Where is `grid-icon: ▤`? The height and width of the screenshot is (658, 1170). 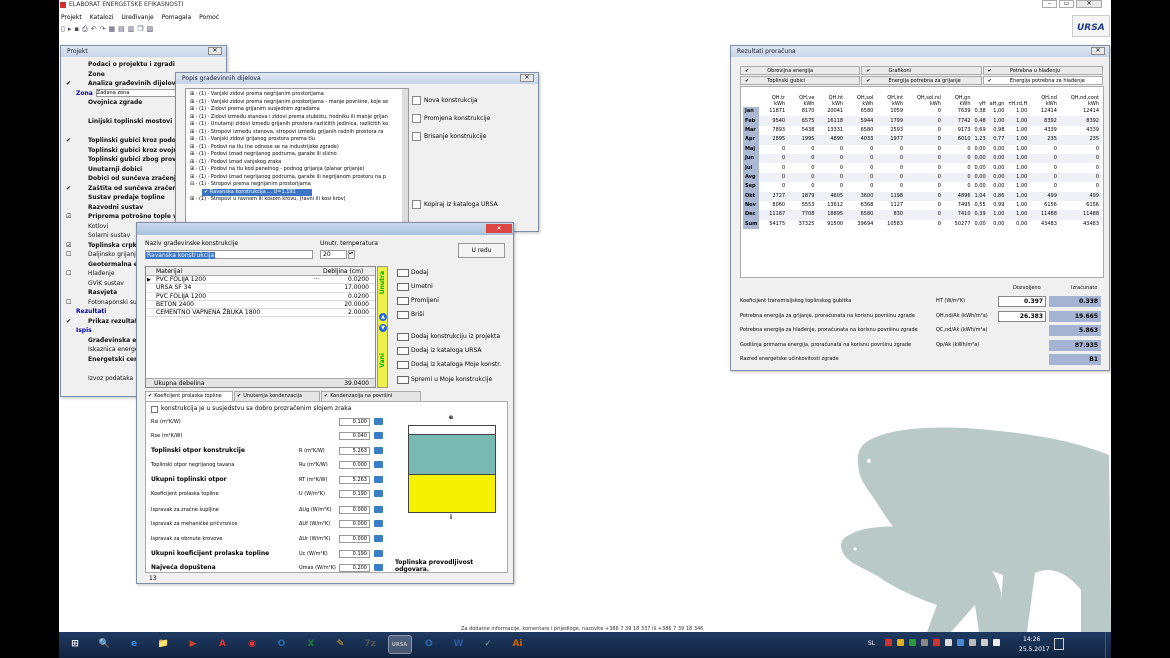
grid-icon: ▤ is located at coordinates (123, 29).